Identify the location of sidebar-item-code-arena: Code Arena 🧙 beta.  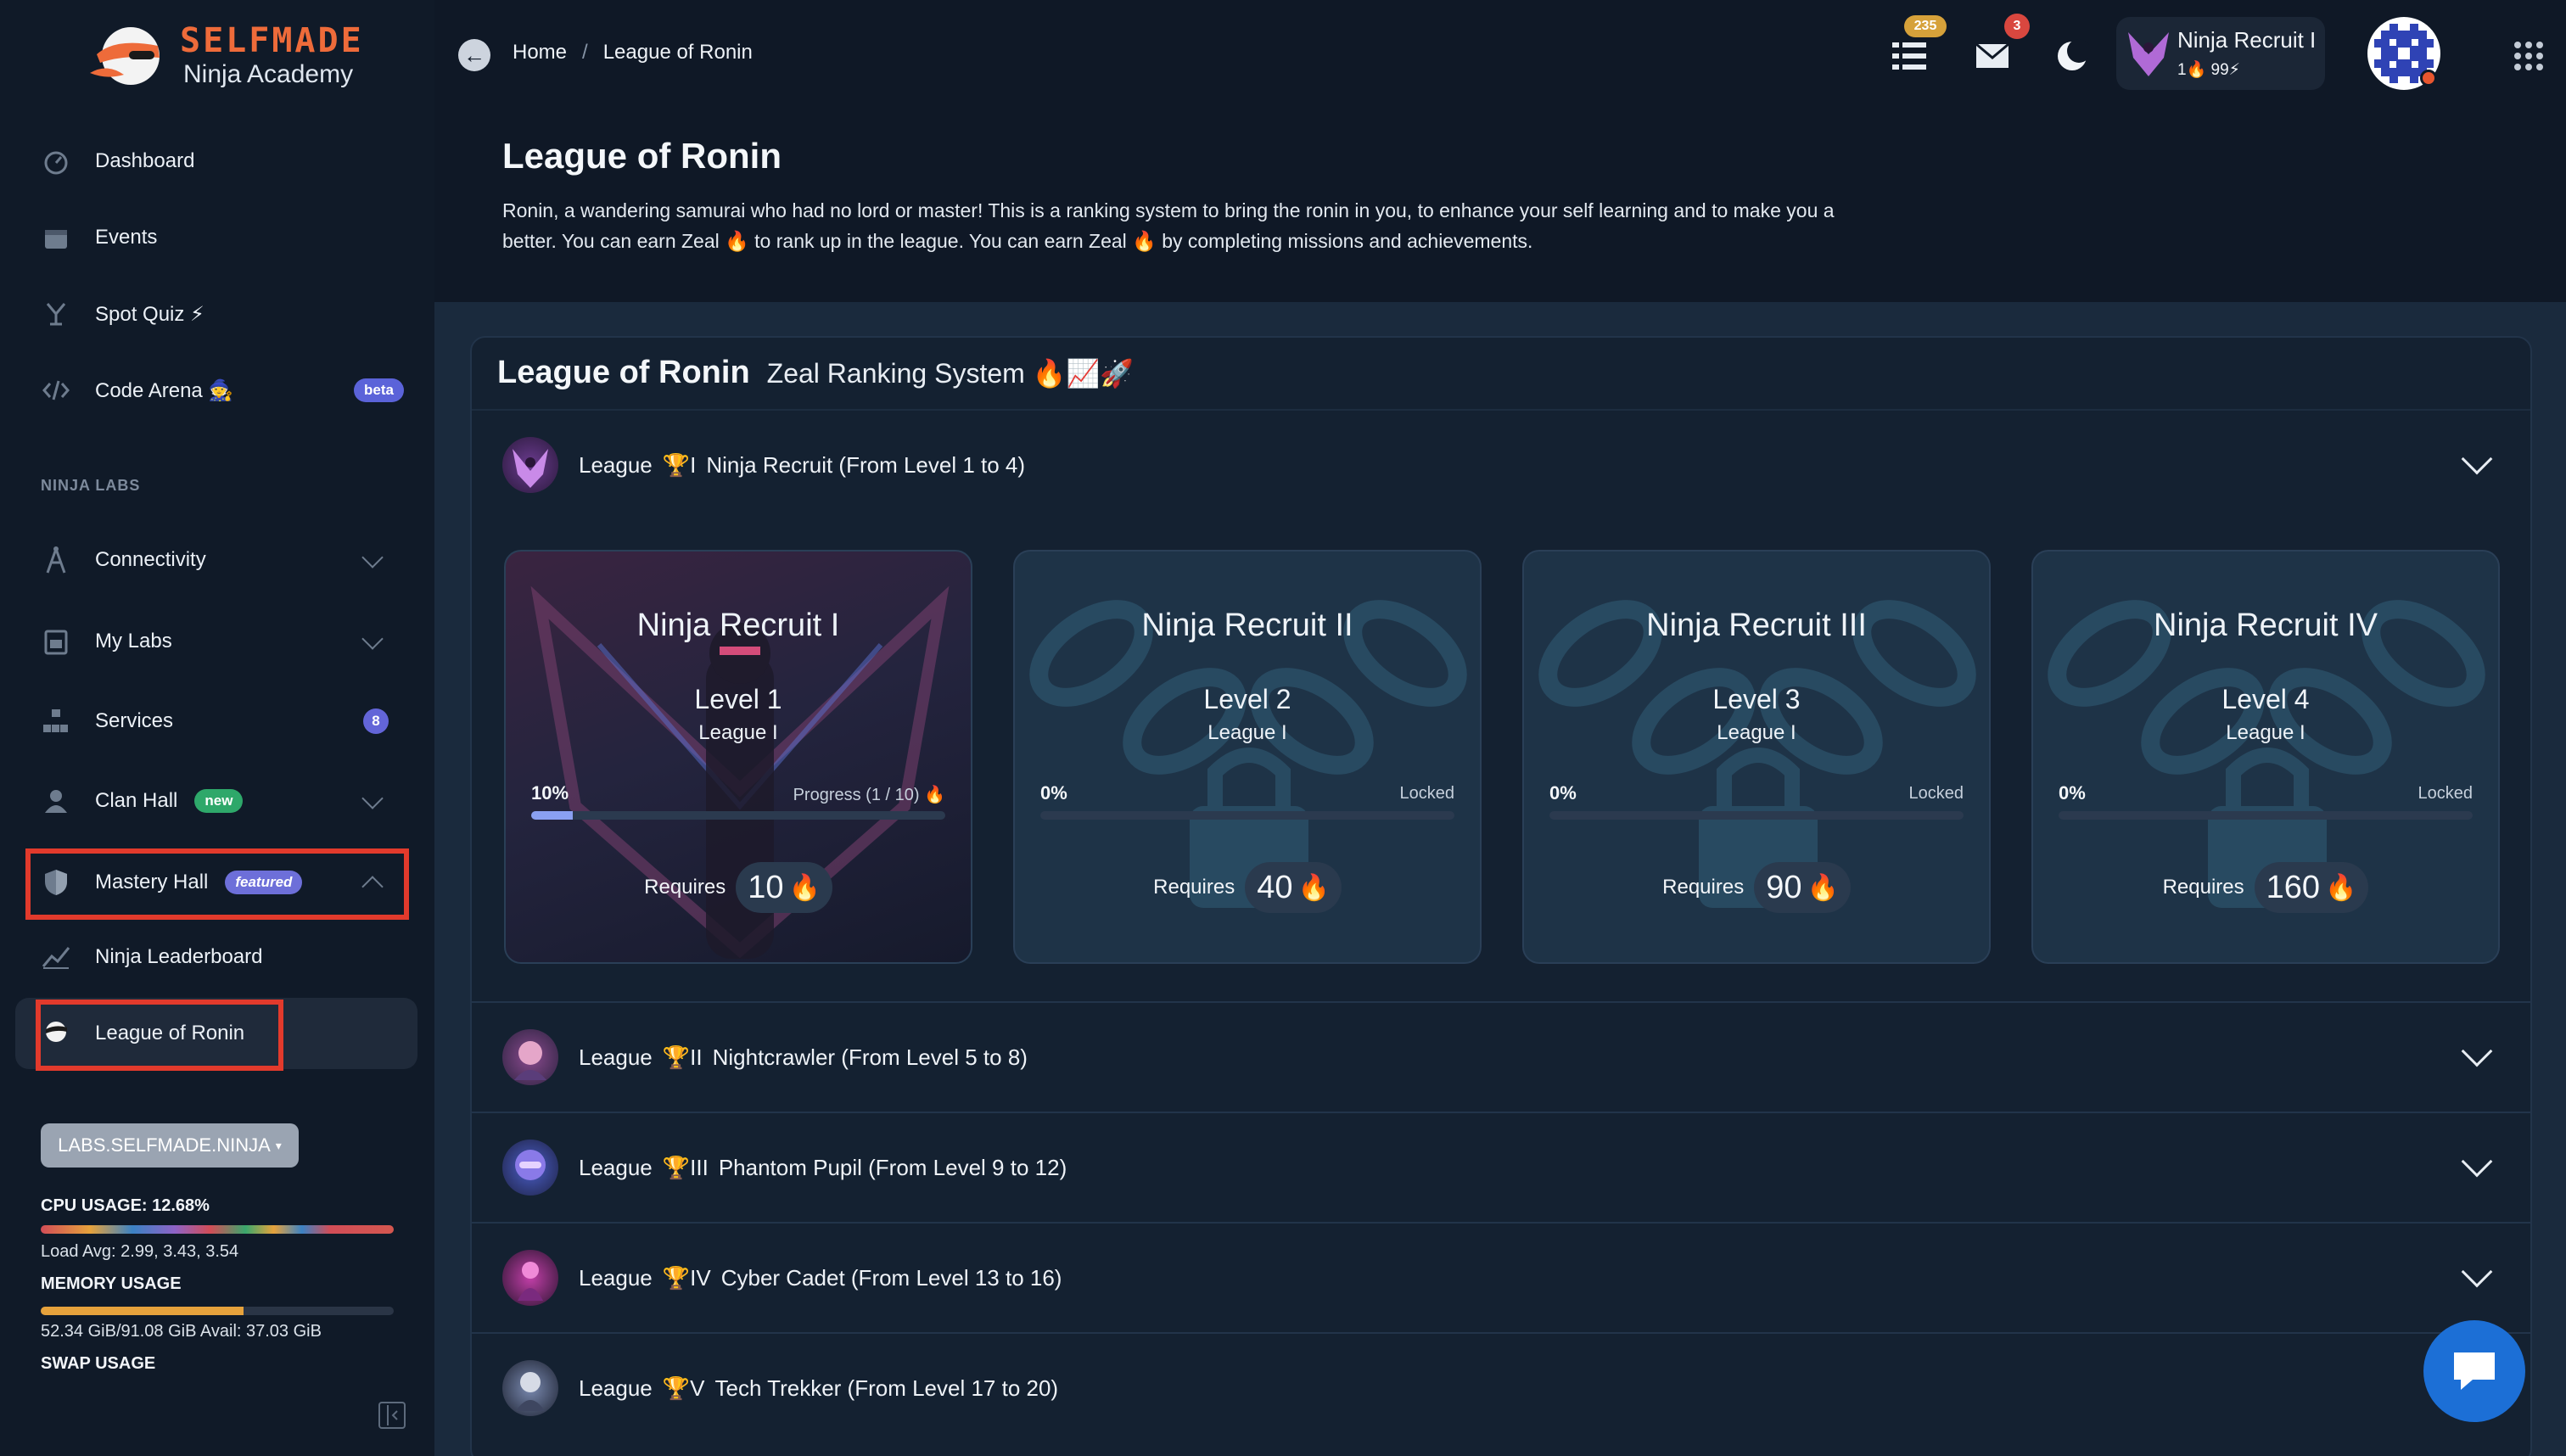
(221, 391).